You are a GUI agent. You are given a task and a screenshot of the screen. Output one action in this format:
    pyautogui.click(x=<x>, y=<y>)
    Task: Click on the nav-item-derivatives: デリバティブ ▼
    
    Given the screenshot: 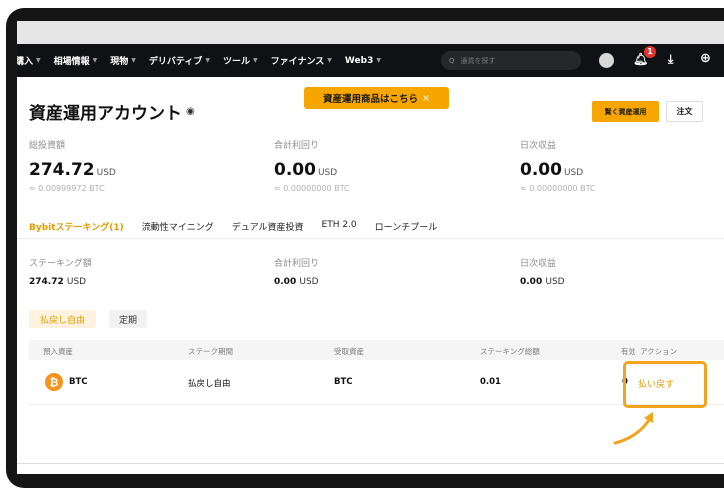 What is the action you would take?
    pyautogui.click(x=179, y=60)
    